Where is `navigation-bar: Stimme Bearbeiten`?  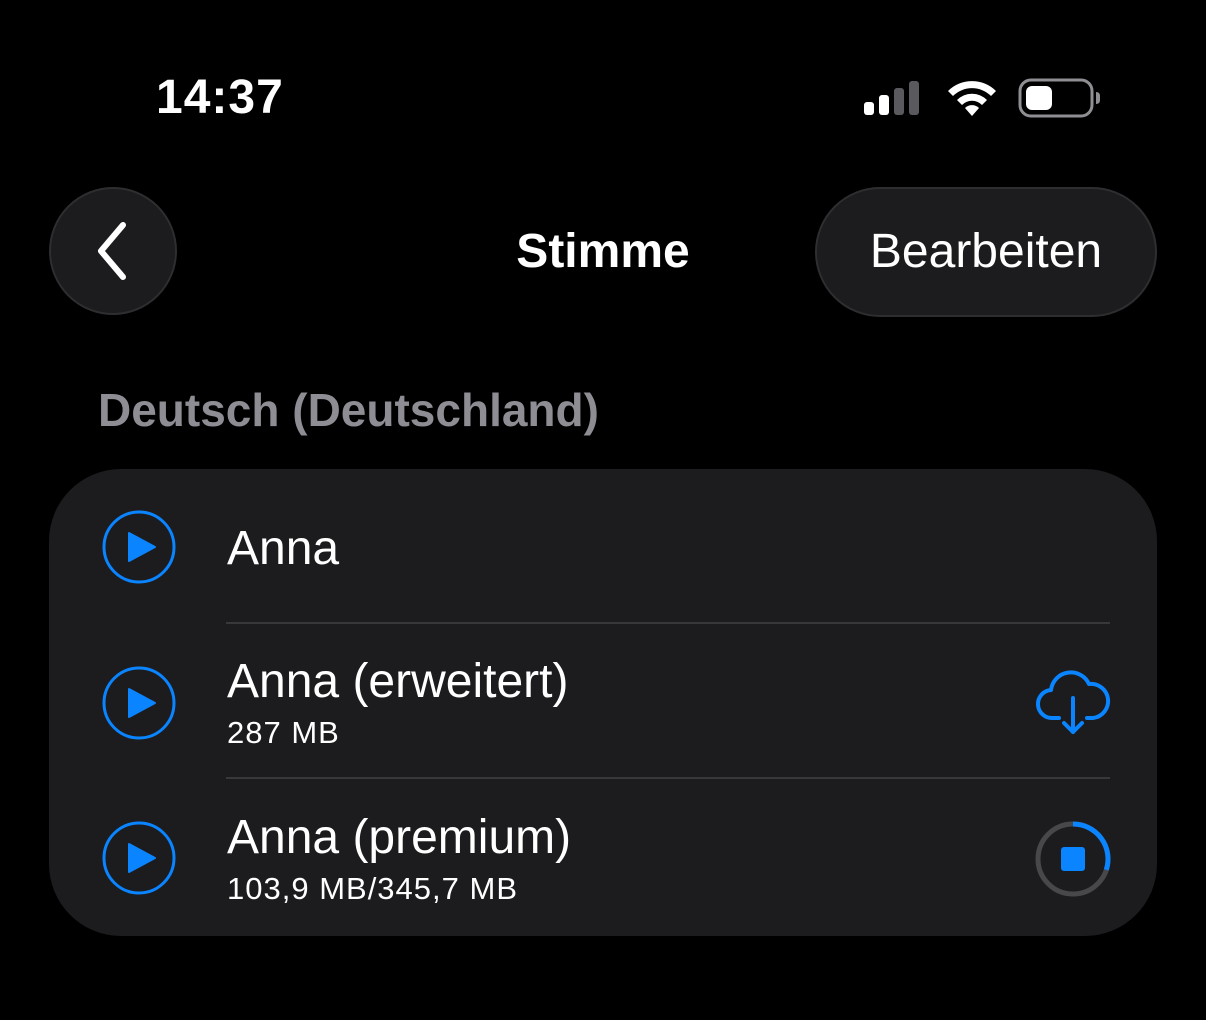
navigation-bar: Stimme Bearbeiten is located at coordinates (603, 252).